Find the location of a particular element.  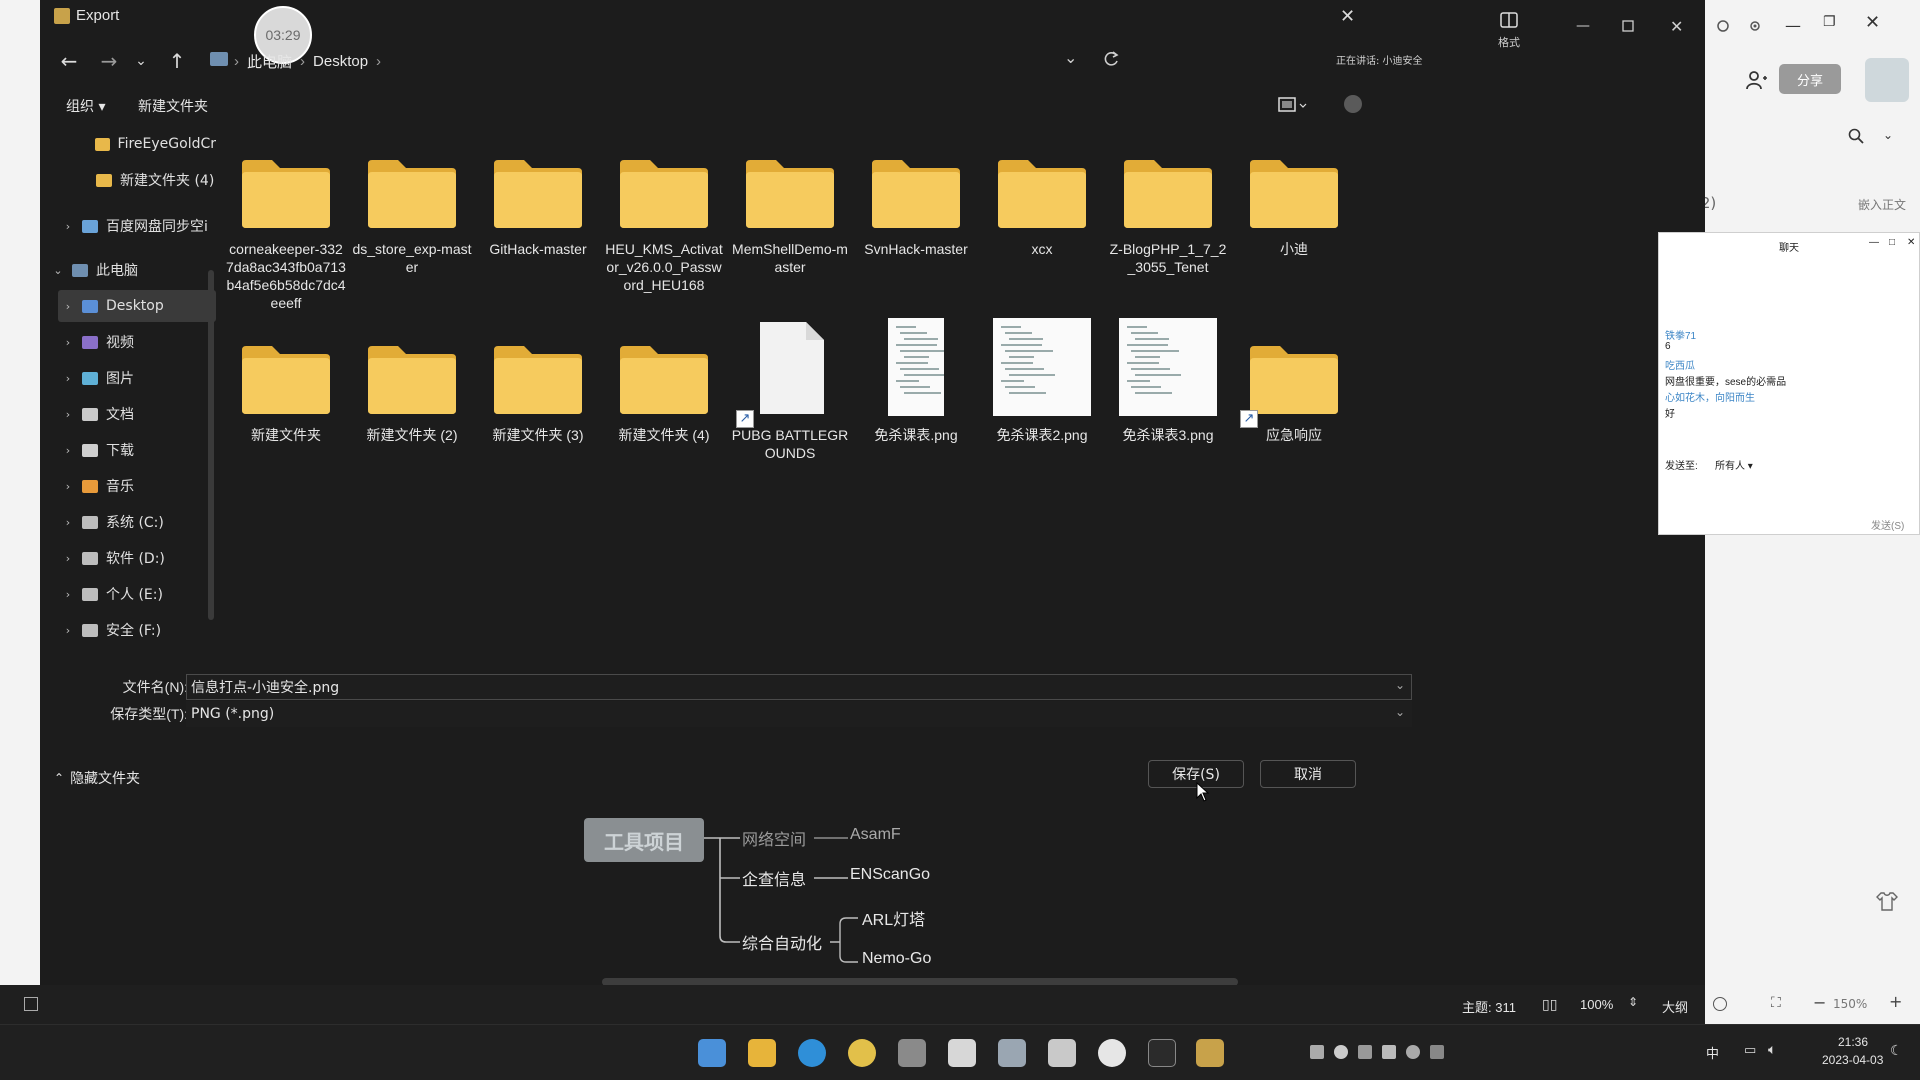

folder-item: xcx is located at coordinates (1042, 200).